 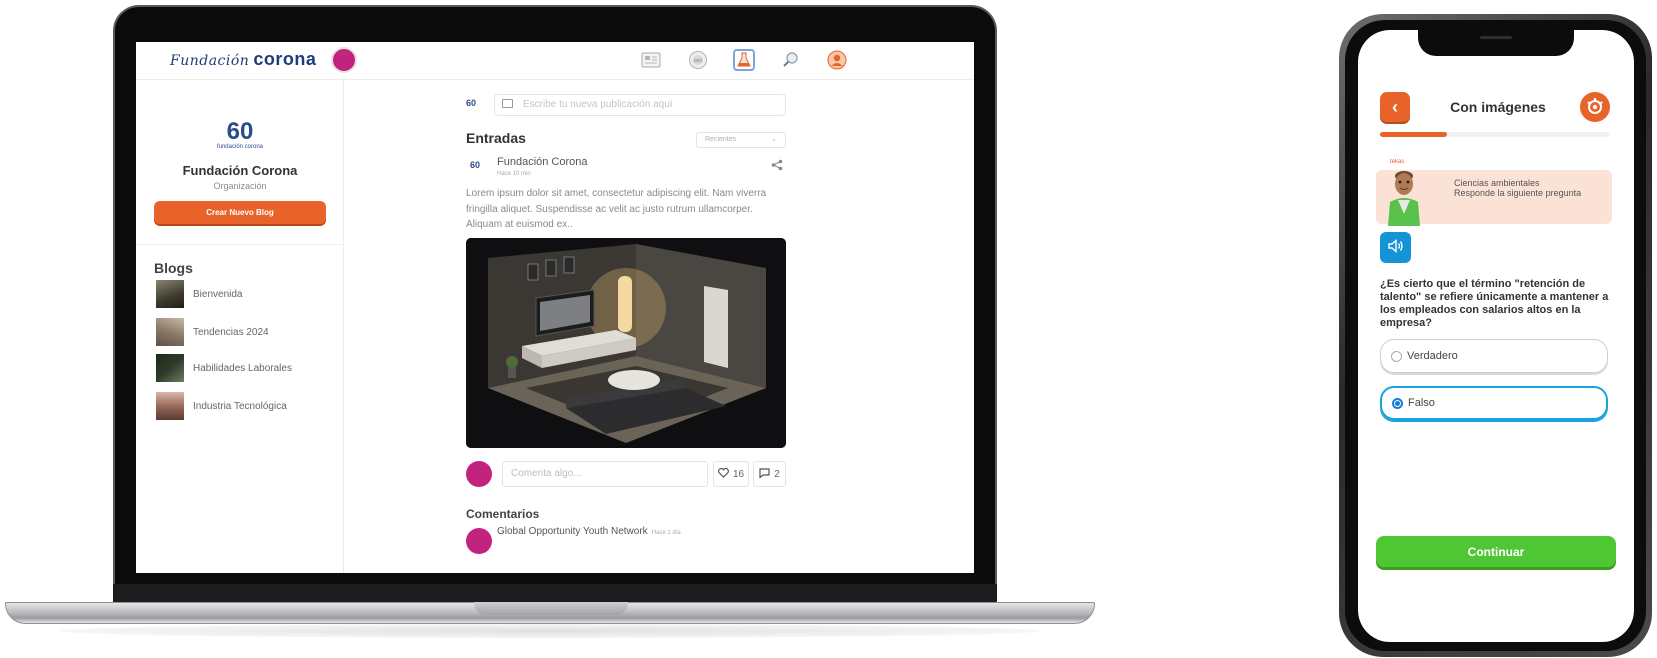 What do you see at coordinates (479, 541) in the screenshot?
I see `comment-avatar` at bounding box center [479, 541].